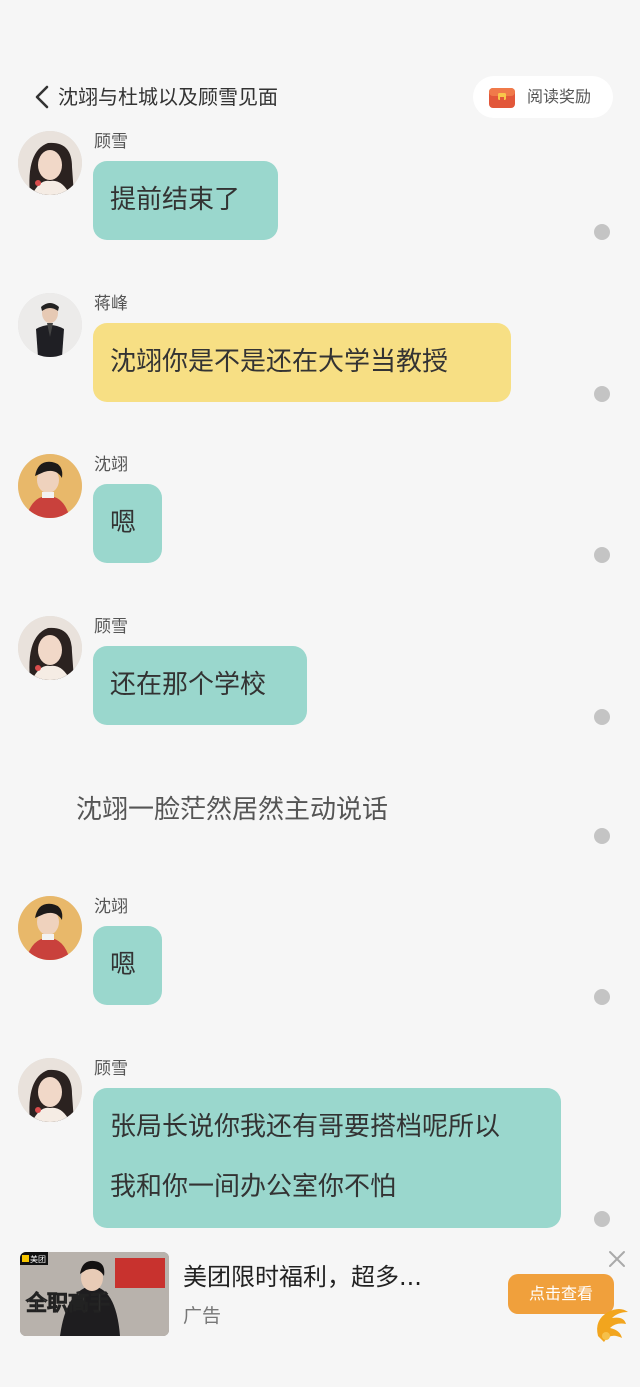 The width and height of the screenshot is (640, 1387). I want to click on top-bar: 沈翊与杜城以及顾雪见面 阅读奖励, so click(320, 98).